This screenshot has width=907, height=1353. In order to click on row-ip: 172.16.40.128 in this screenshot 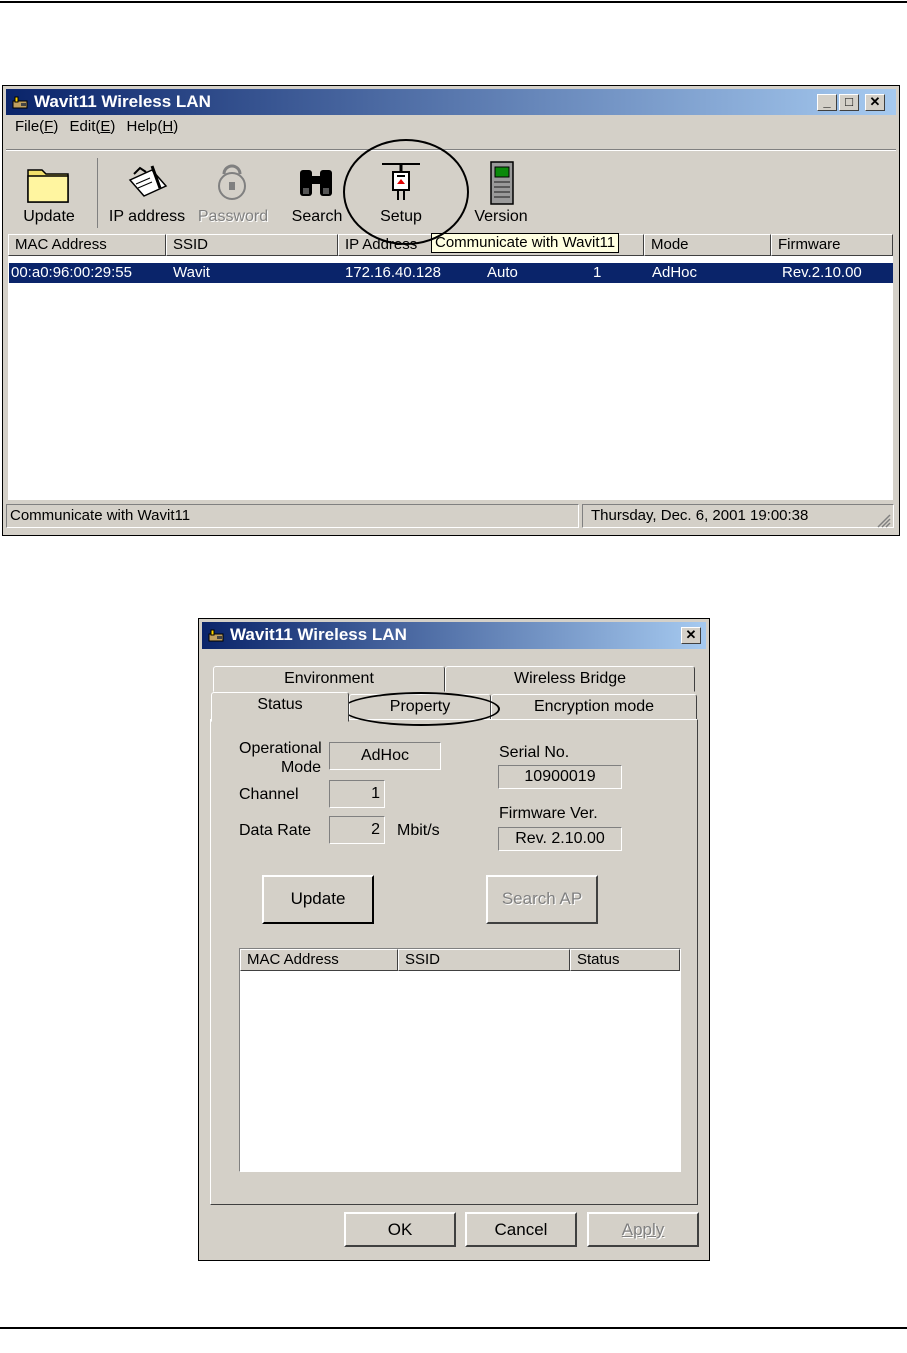, I will do `click(393, 272)`.